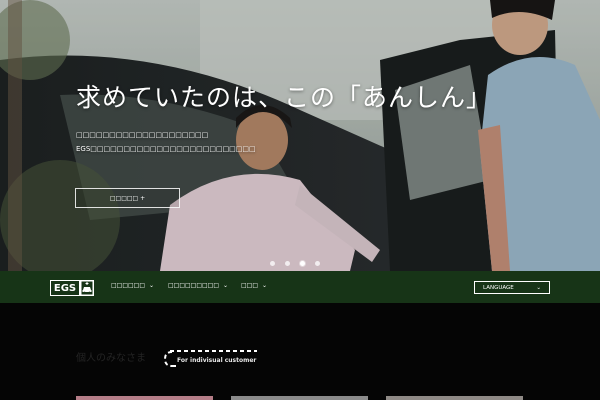 Image resolution: width=600 pixels, height=400 pixels. Describe the element at coordinates (65, 288) in the screenshot. I see `logo-text: EGS` at that location.